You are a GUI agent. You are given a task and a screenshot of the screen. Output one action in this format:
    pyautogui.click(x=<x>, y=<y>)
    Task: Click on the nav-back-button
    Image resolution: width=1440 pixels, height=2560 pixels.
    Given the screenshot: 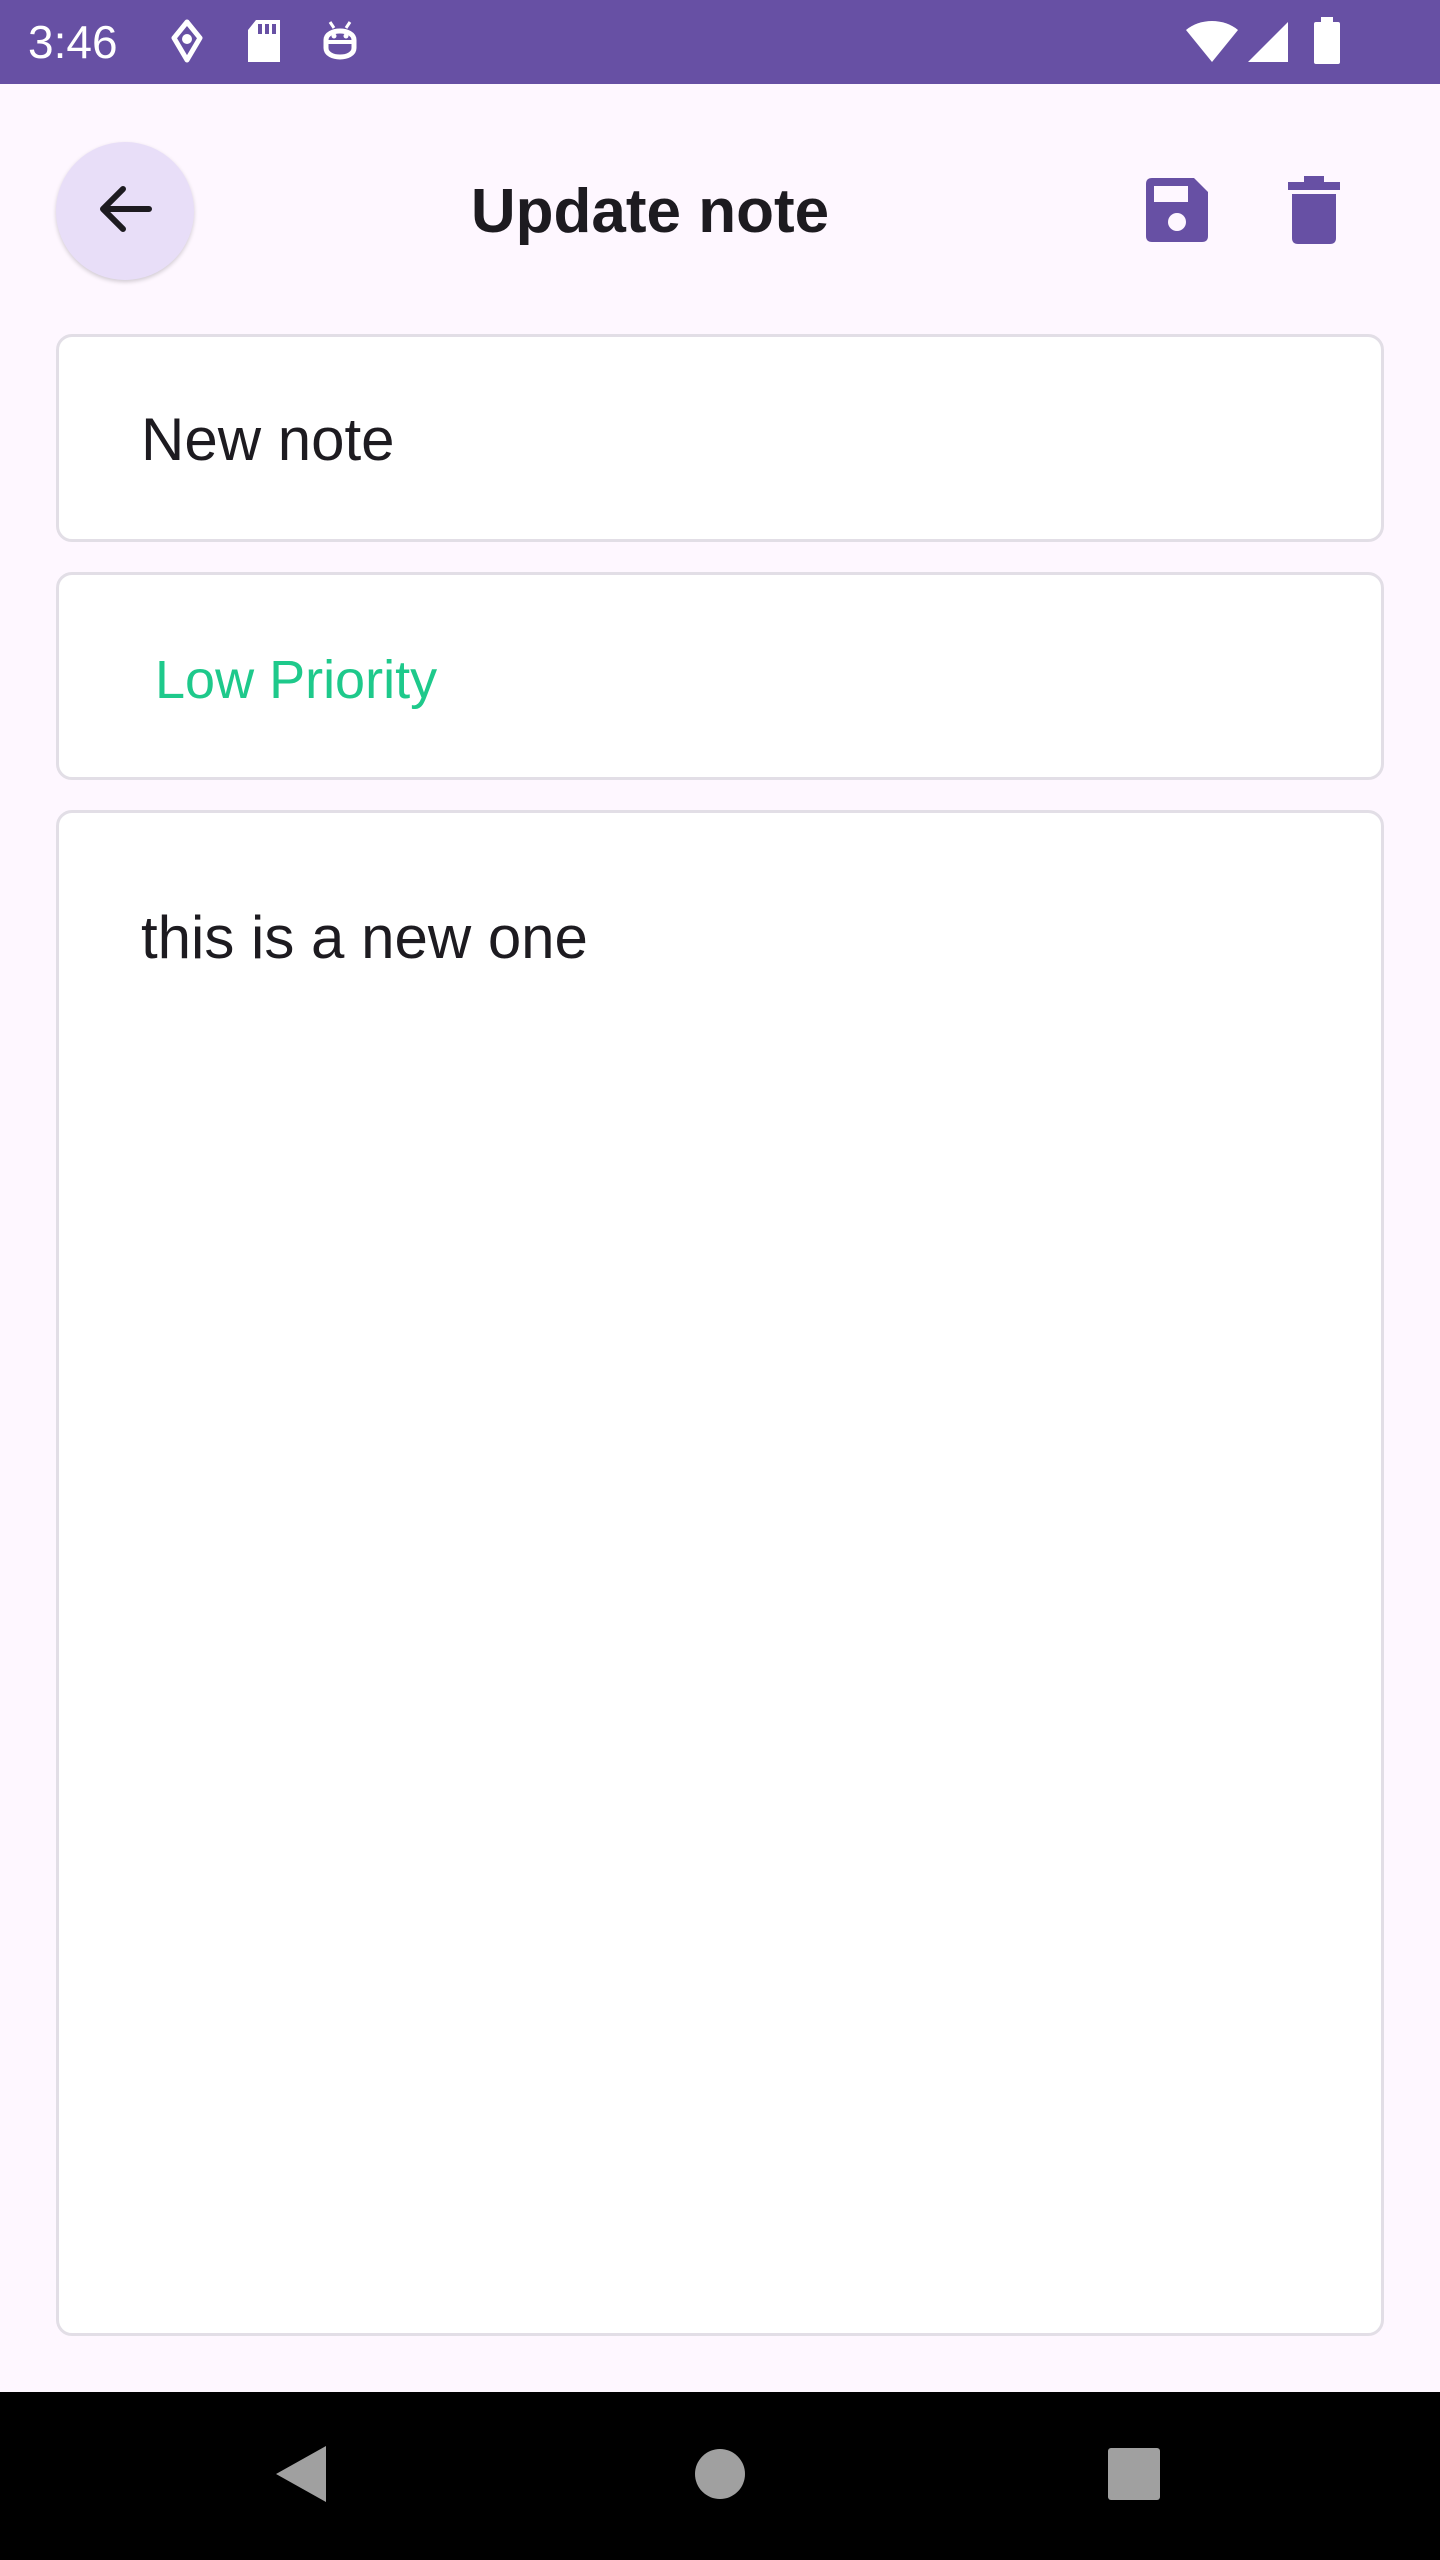 What is the action you would take?
    pyautogui.click(x=300, y=2476)
    